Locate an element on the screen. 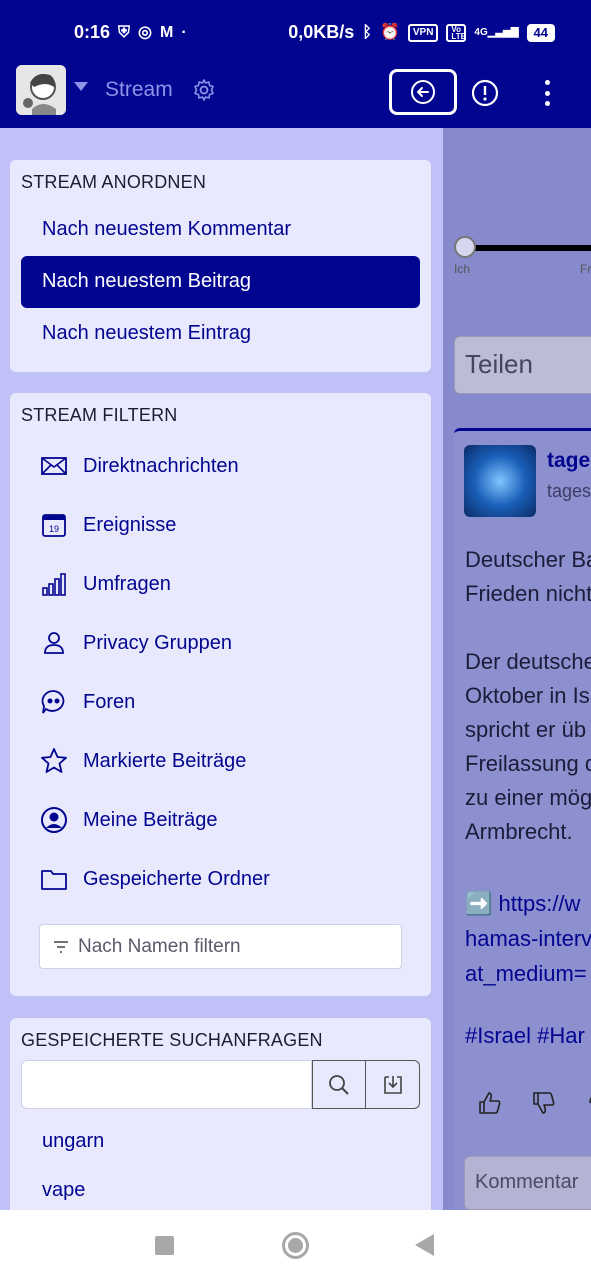 Image resolution: width=591 pixels, height=1280 pixels. net-speed: 0,0KB/s is located at coordinates (321, 32).